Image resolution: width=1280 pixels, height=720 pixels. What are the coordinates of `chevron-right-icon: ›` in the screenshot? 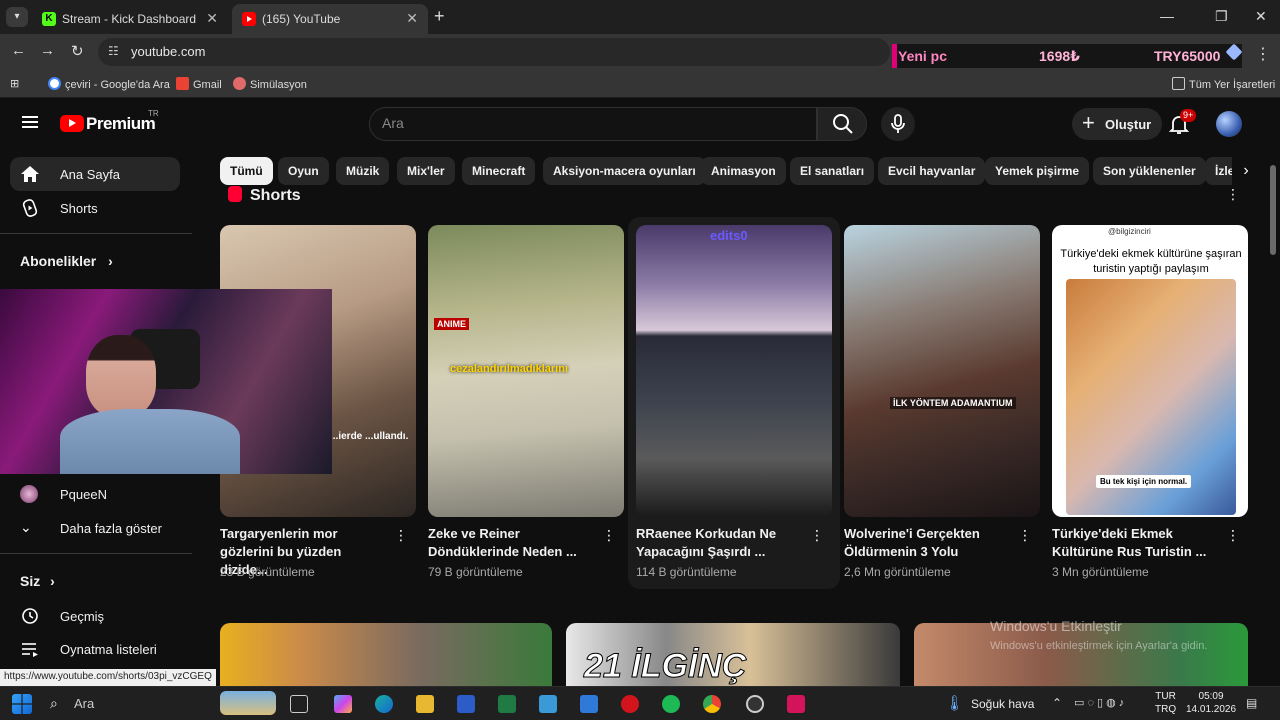 It's located at (1246, 171).